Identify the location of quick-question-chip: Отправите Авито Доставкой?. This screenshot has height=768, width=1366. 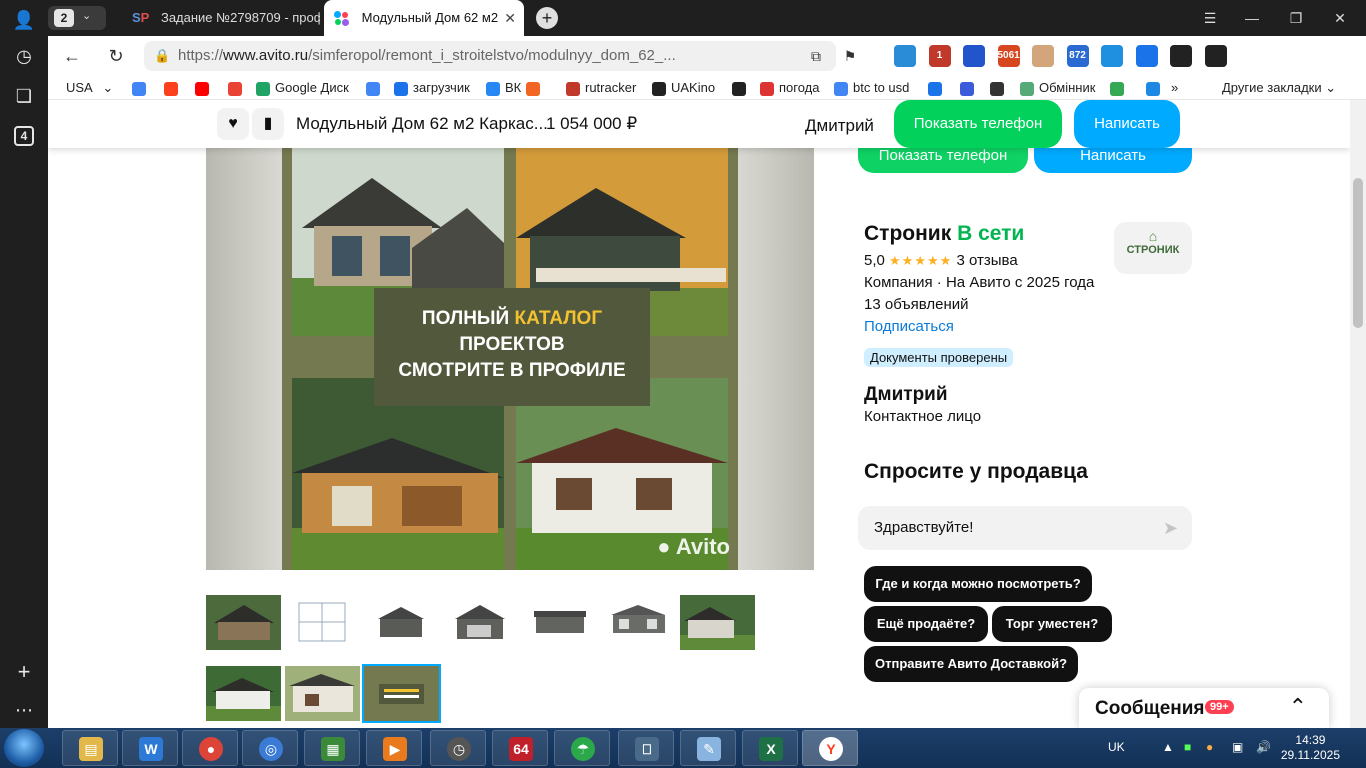
(971, 664).